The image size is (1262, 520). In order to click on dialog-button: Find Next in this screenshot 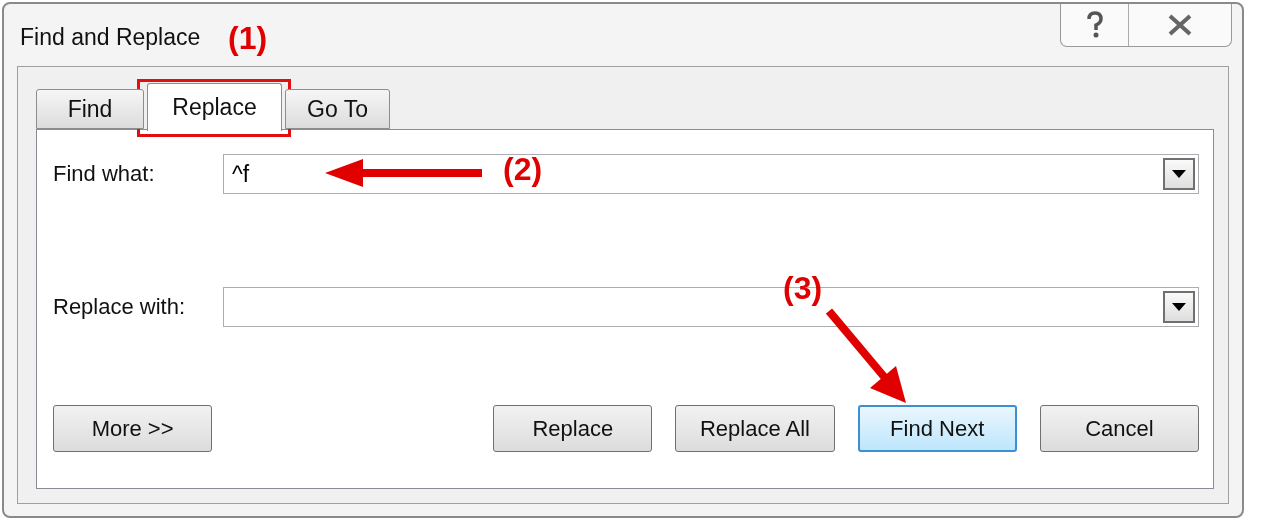, I will do `click(937, 428)`.